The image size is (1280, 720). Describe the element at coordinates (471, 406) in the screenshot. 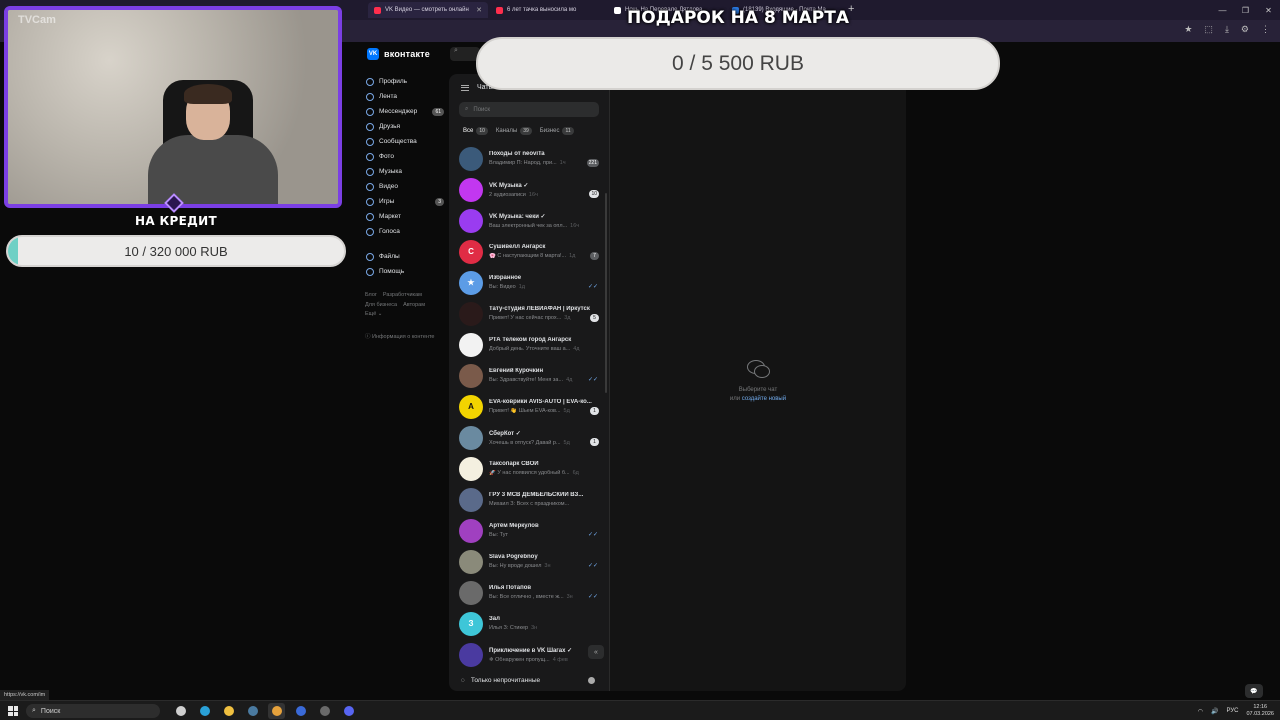

I see `chat-avatar: A` at that location.